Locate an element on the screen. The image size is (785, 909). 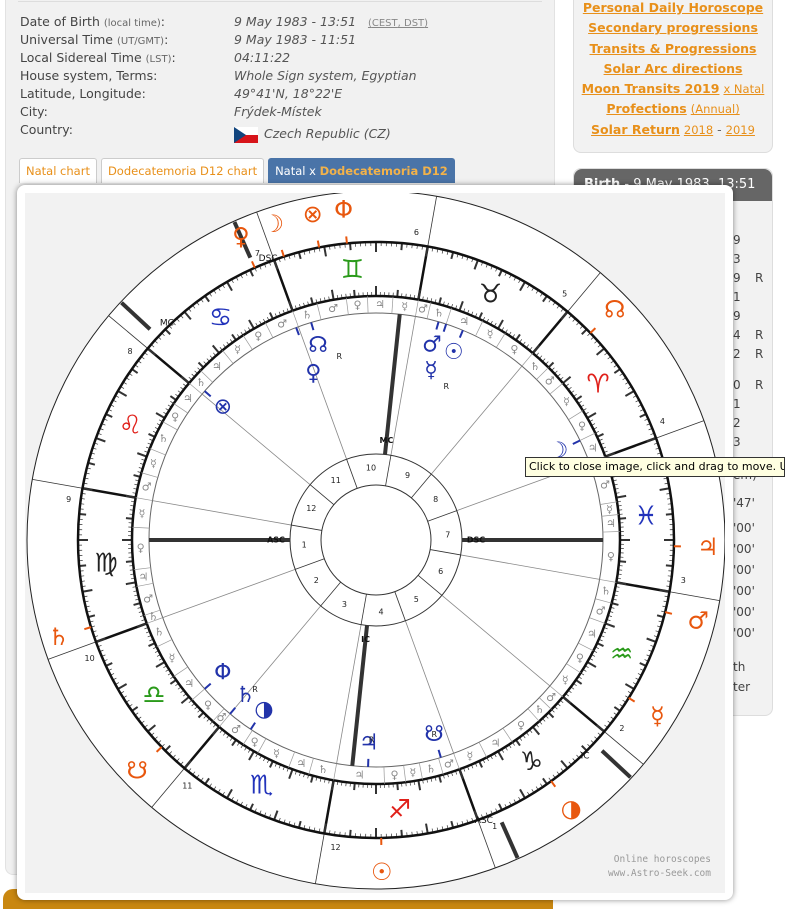
position-fragment: '47' is located at coordinates (744, 503).